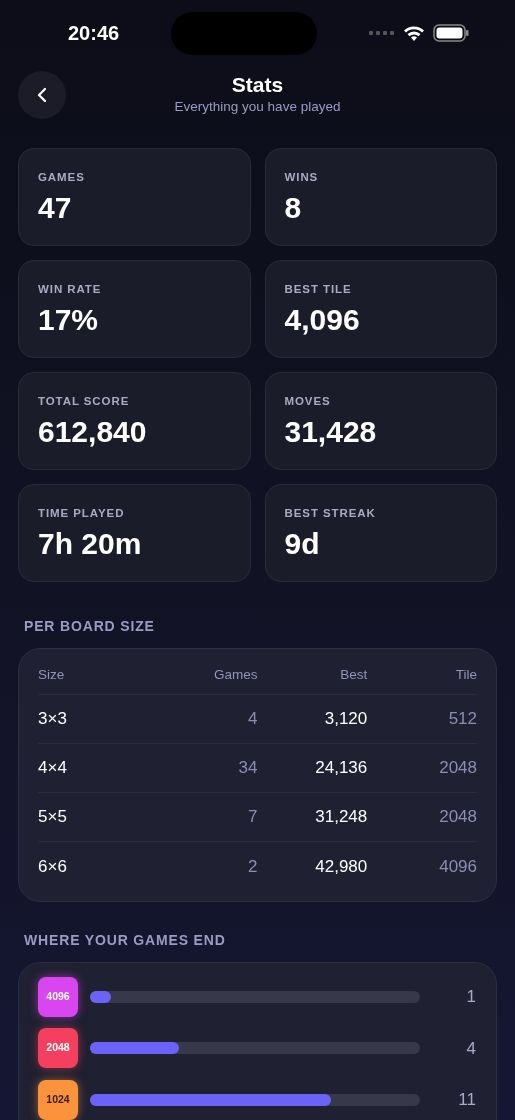  I want to click on section-heading: WHERE YOUR GAMES END, so click(125, 940).